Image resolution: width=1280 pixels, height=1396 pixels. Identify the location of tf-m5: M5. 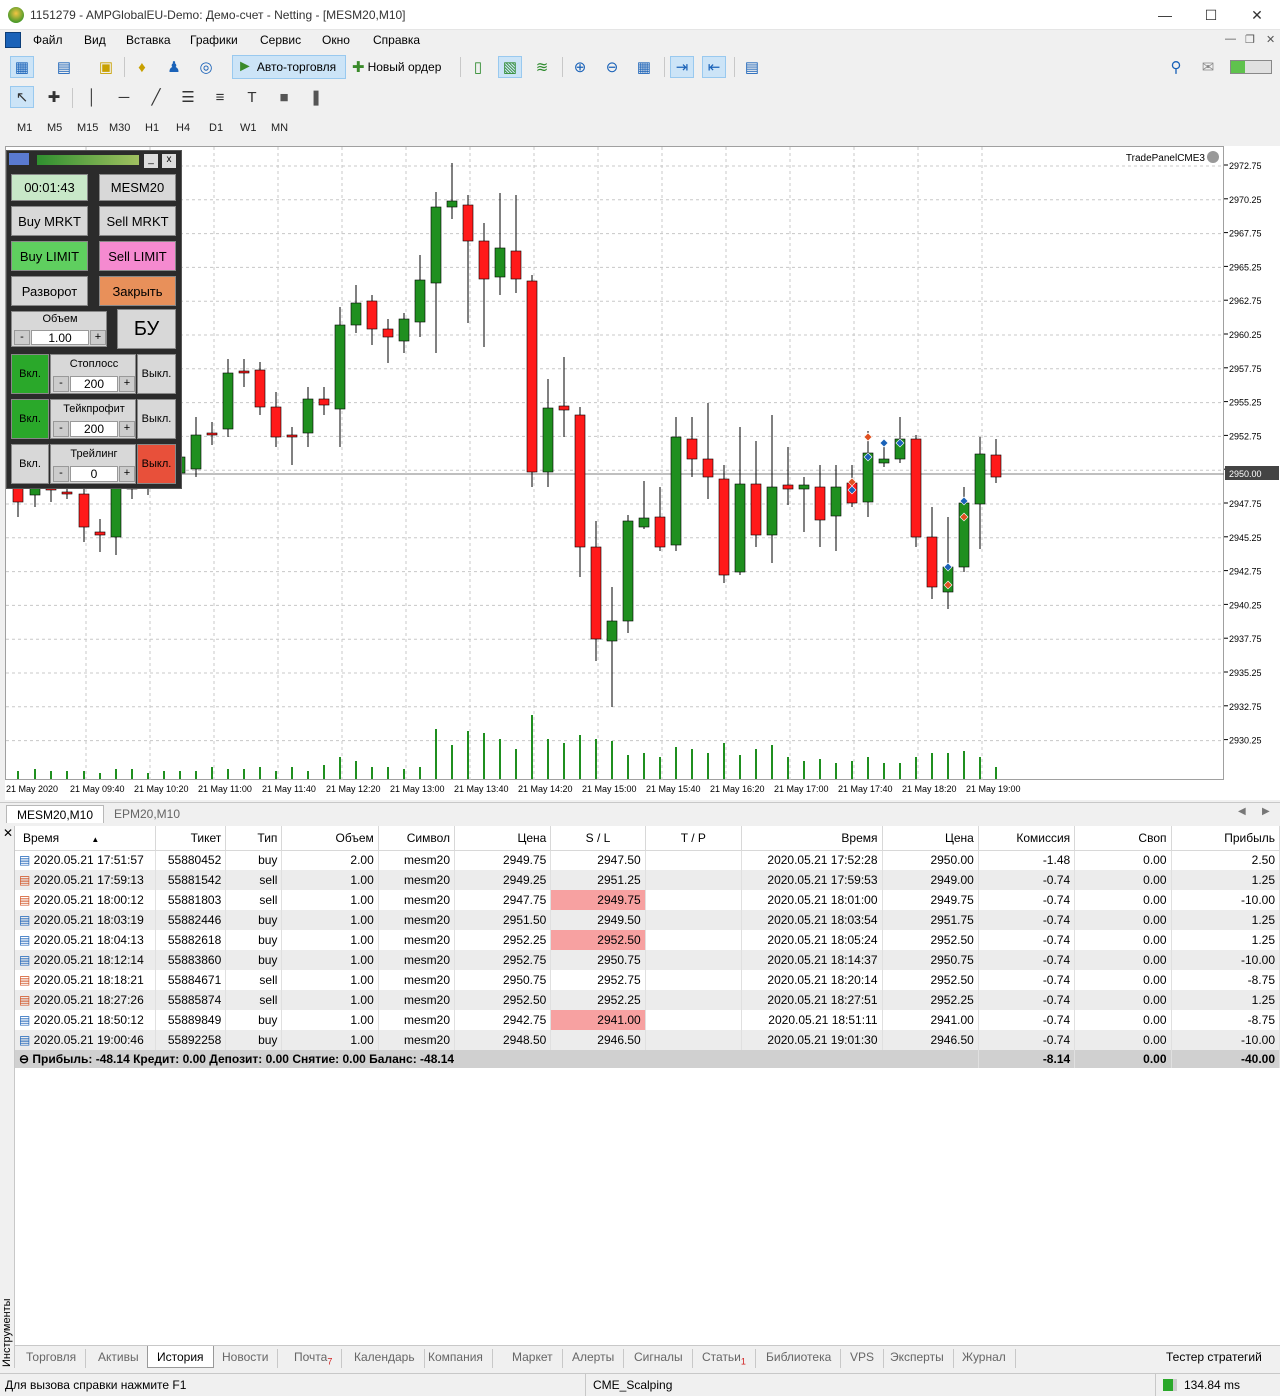
(54, 128).